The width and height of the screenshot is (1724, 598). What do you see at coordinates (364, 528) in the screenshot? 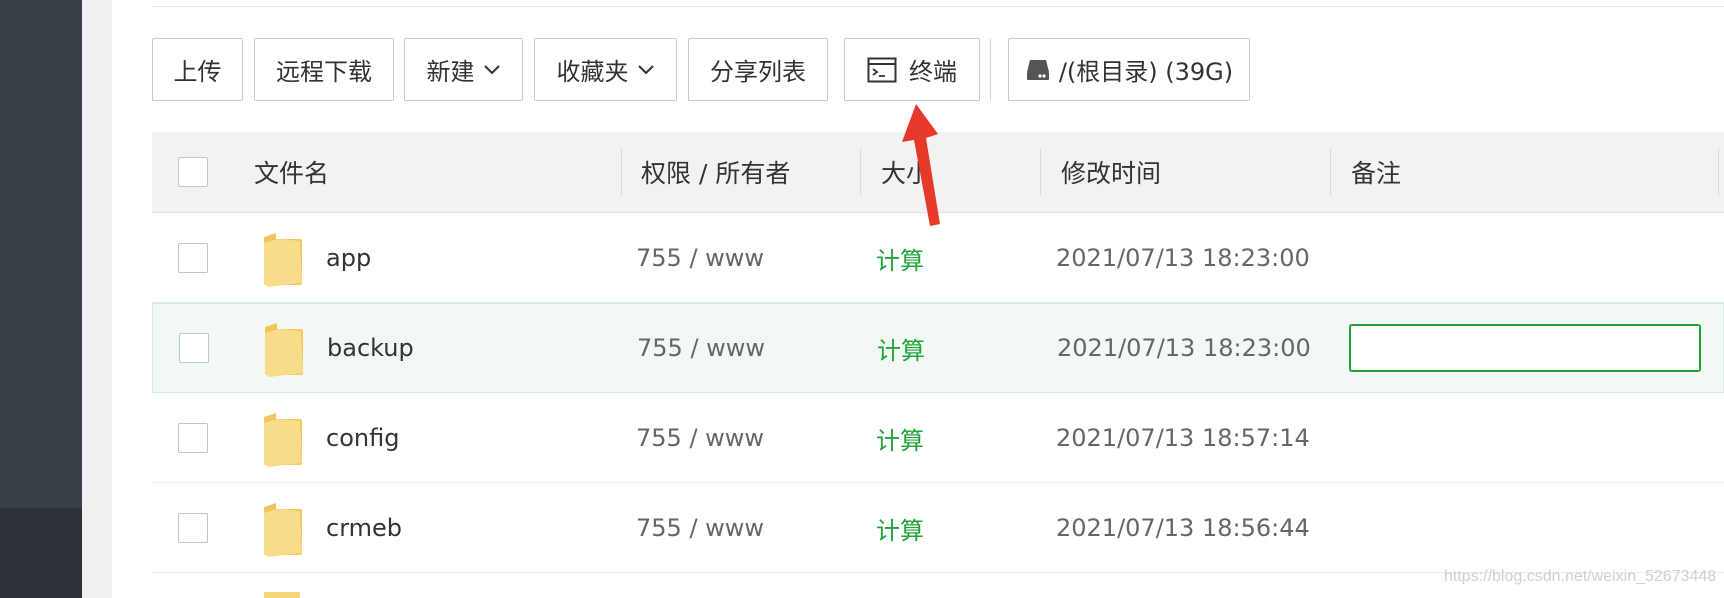
I see `file-name: crmeb` at bounding box center [364, 528].